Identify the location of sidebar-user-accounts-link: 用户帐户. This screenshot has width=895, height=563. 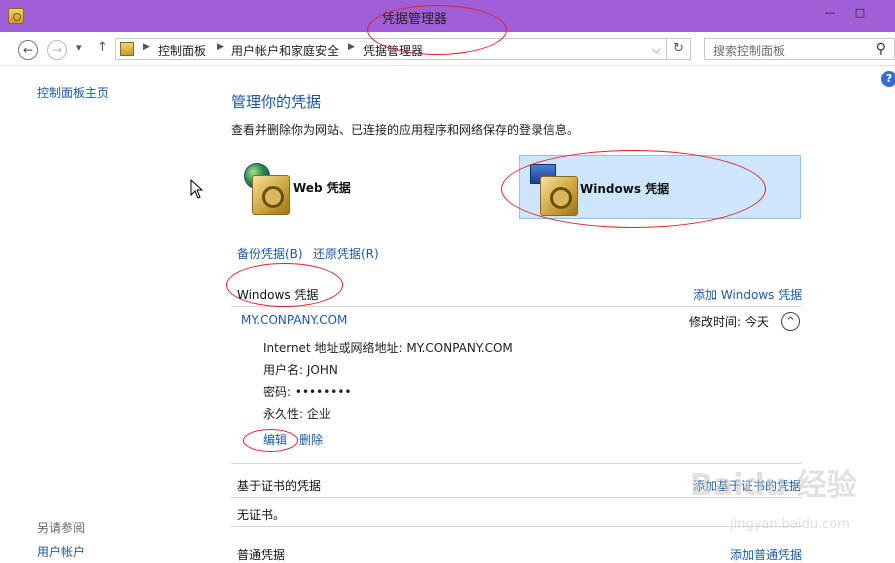
(61, 551).